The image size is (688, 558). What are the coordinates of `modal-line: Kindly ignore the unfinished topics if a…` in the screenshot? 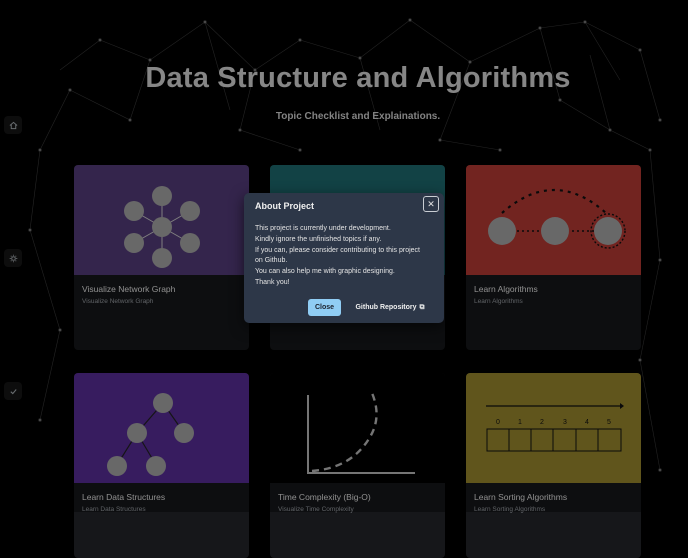 It's located at (318, 239).